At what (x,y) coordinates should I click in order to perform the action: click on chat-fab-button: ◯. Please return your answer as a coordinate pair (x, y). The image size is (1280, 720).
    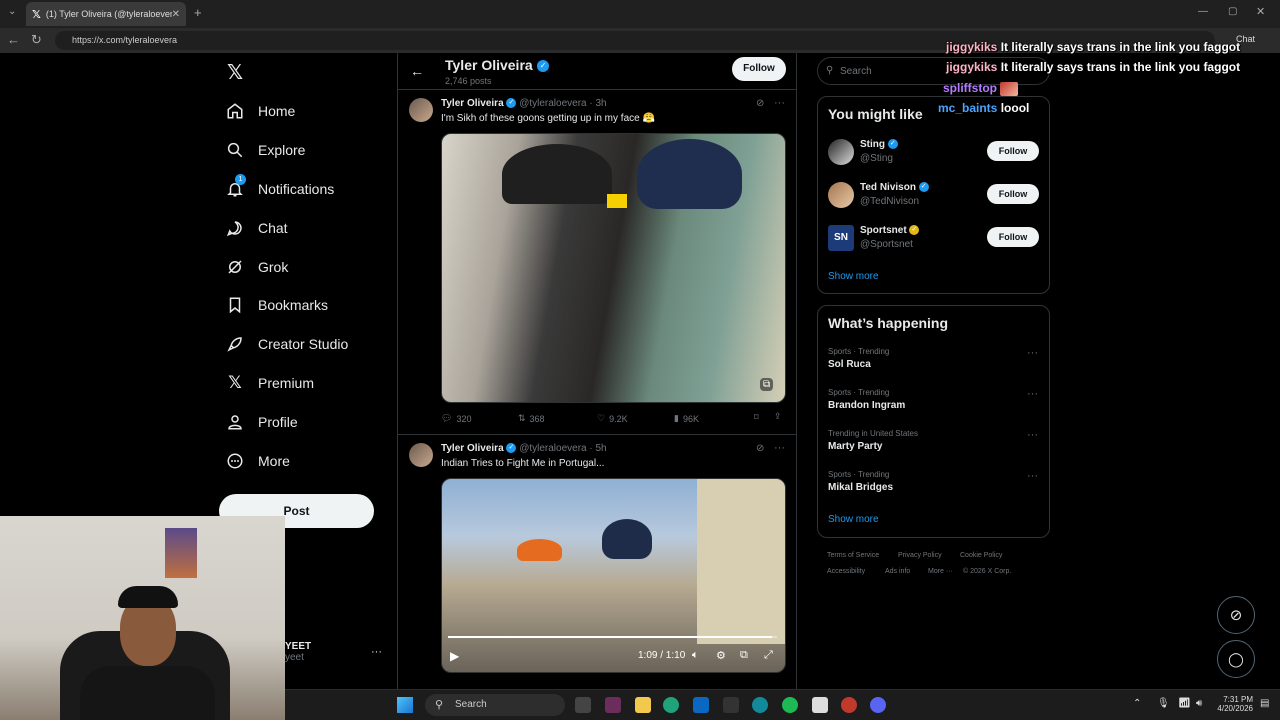
    Looking at the image, I should click on (1236, 659).